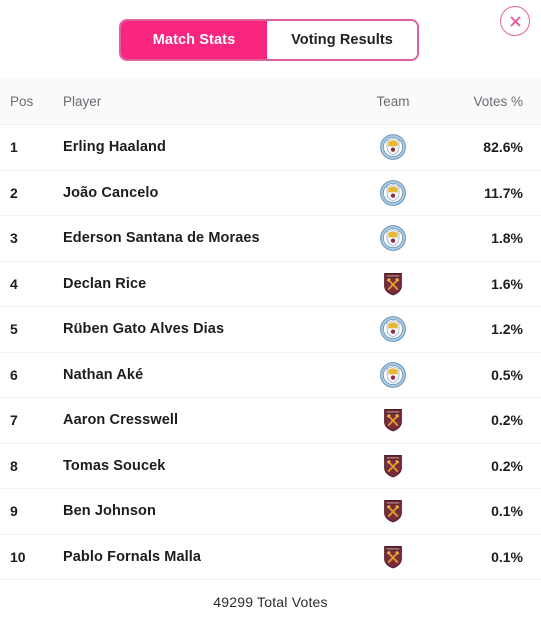  Describe the element at coordinates (270, 148) in the screenshot. I see `table-row: 1 Erling Haaland 82.6%` at that location.